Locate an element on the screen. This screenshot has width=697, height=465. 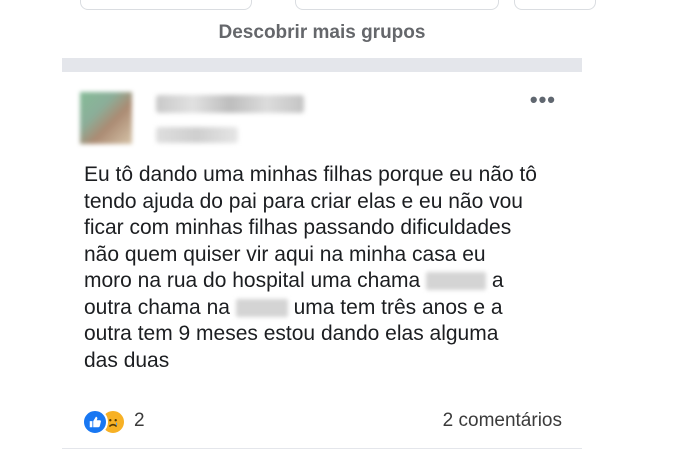
post-line: moro na rua do hospital uma chama is located at coordinates (252, 280).